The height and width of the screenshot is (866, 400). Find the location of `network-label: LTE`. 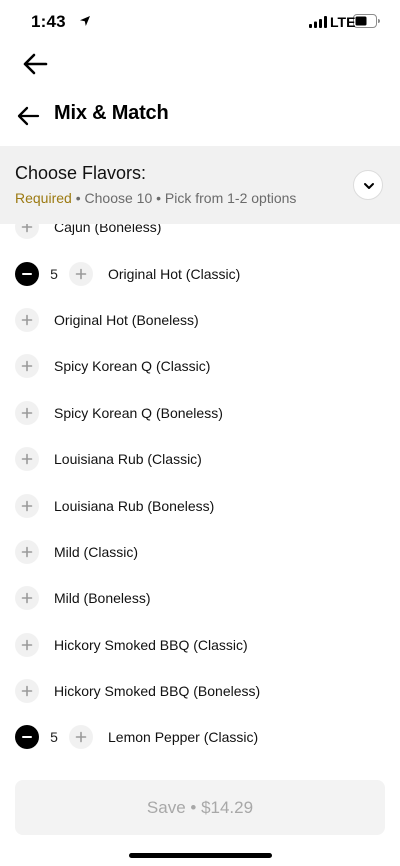

network-label: LTE is located at coordinates (343, 22).